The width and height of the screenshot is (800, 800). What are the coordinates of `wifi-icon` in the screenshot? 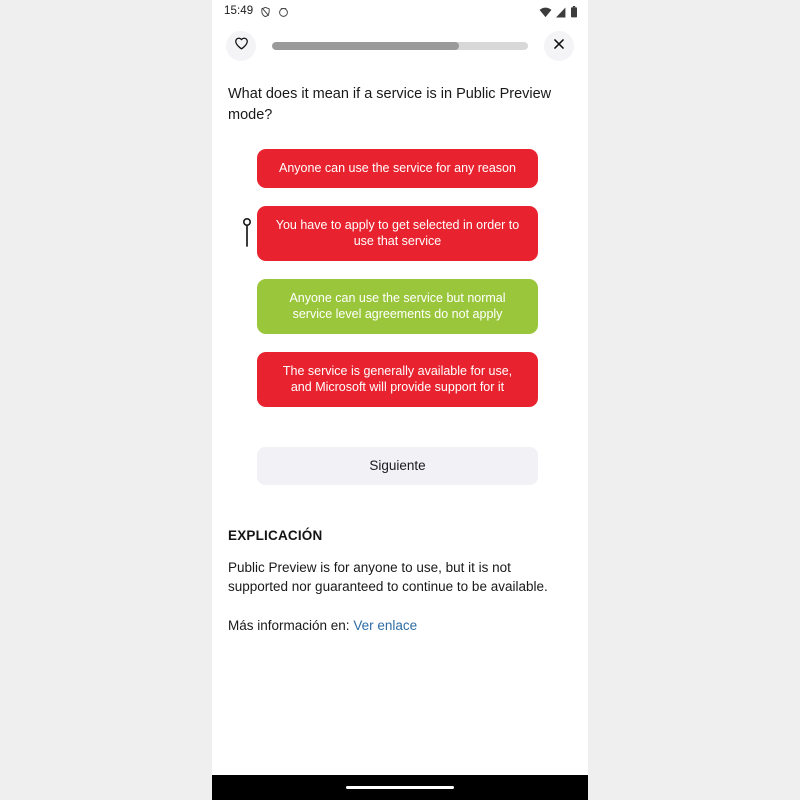 It's located at (545, 12).